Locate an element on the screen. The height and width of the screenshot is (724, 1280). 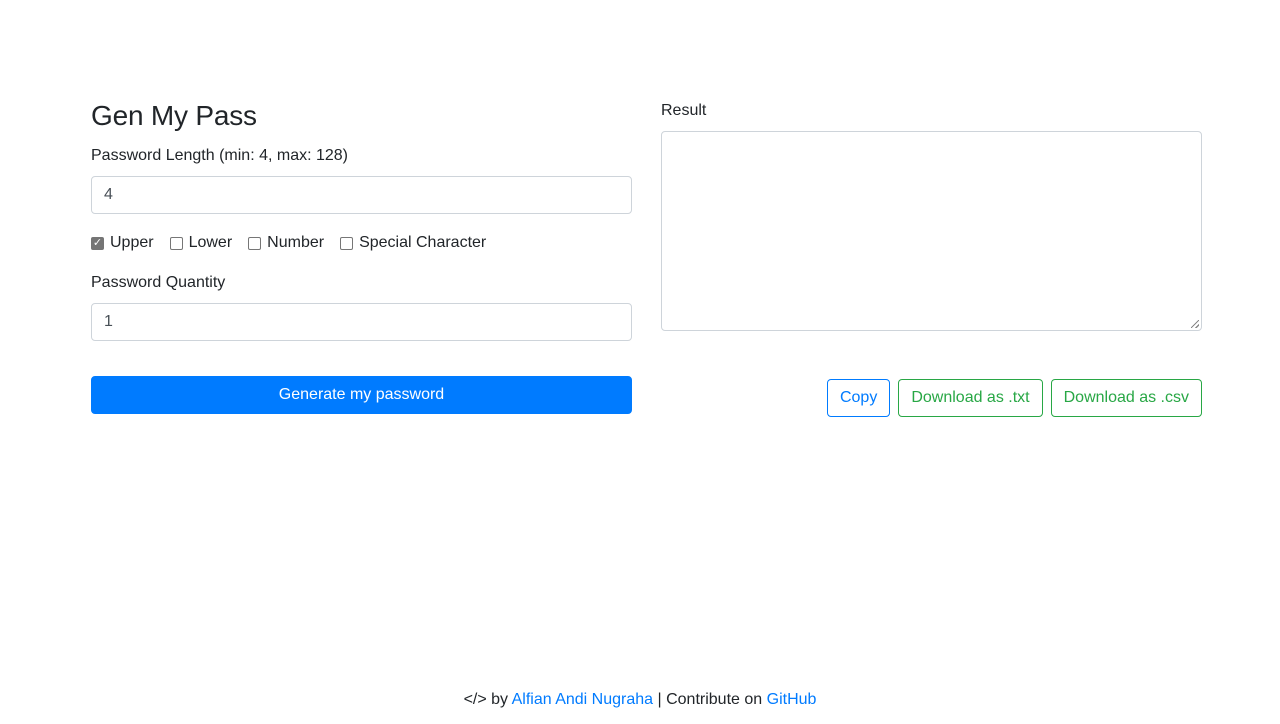
upper-label: Upper is located at coordinates (132, 242).